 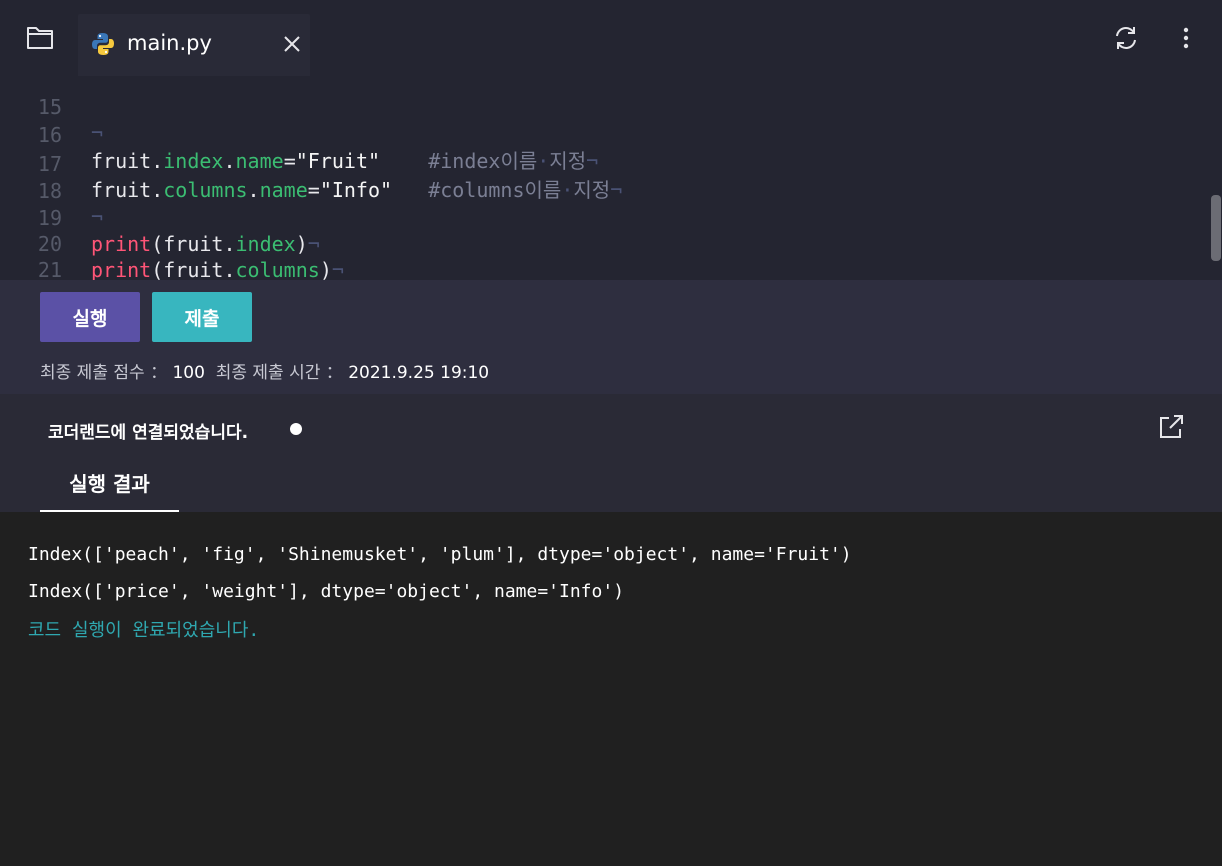 I want to click on code-line: 20 print(fruit.columns)¬, so click(x=600, y=242).